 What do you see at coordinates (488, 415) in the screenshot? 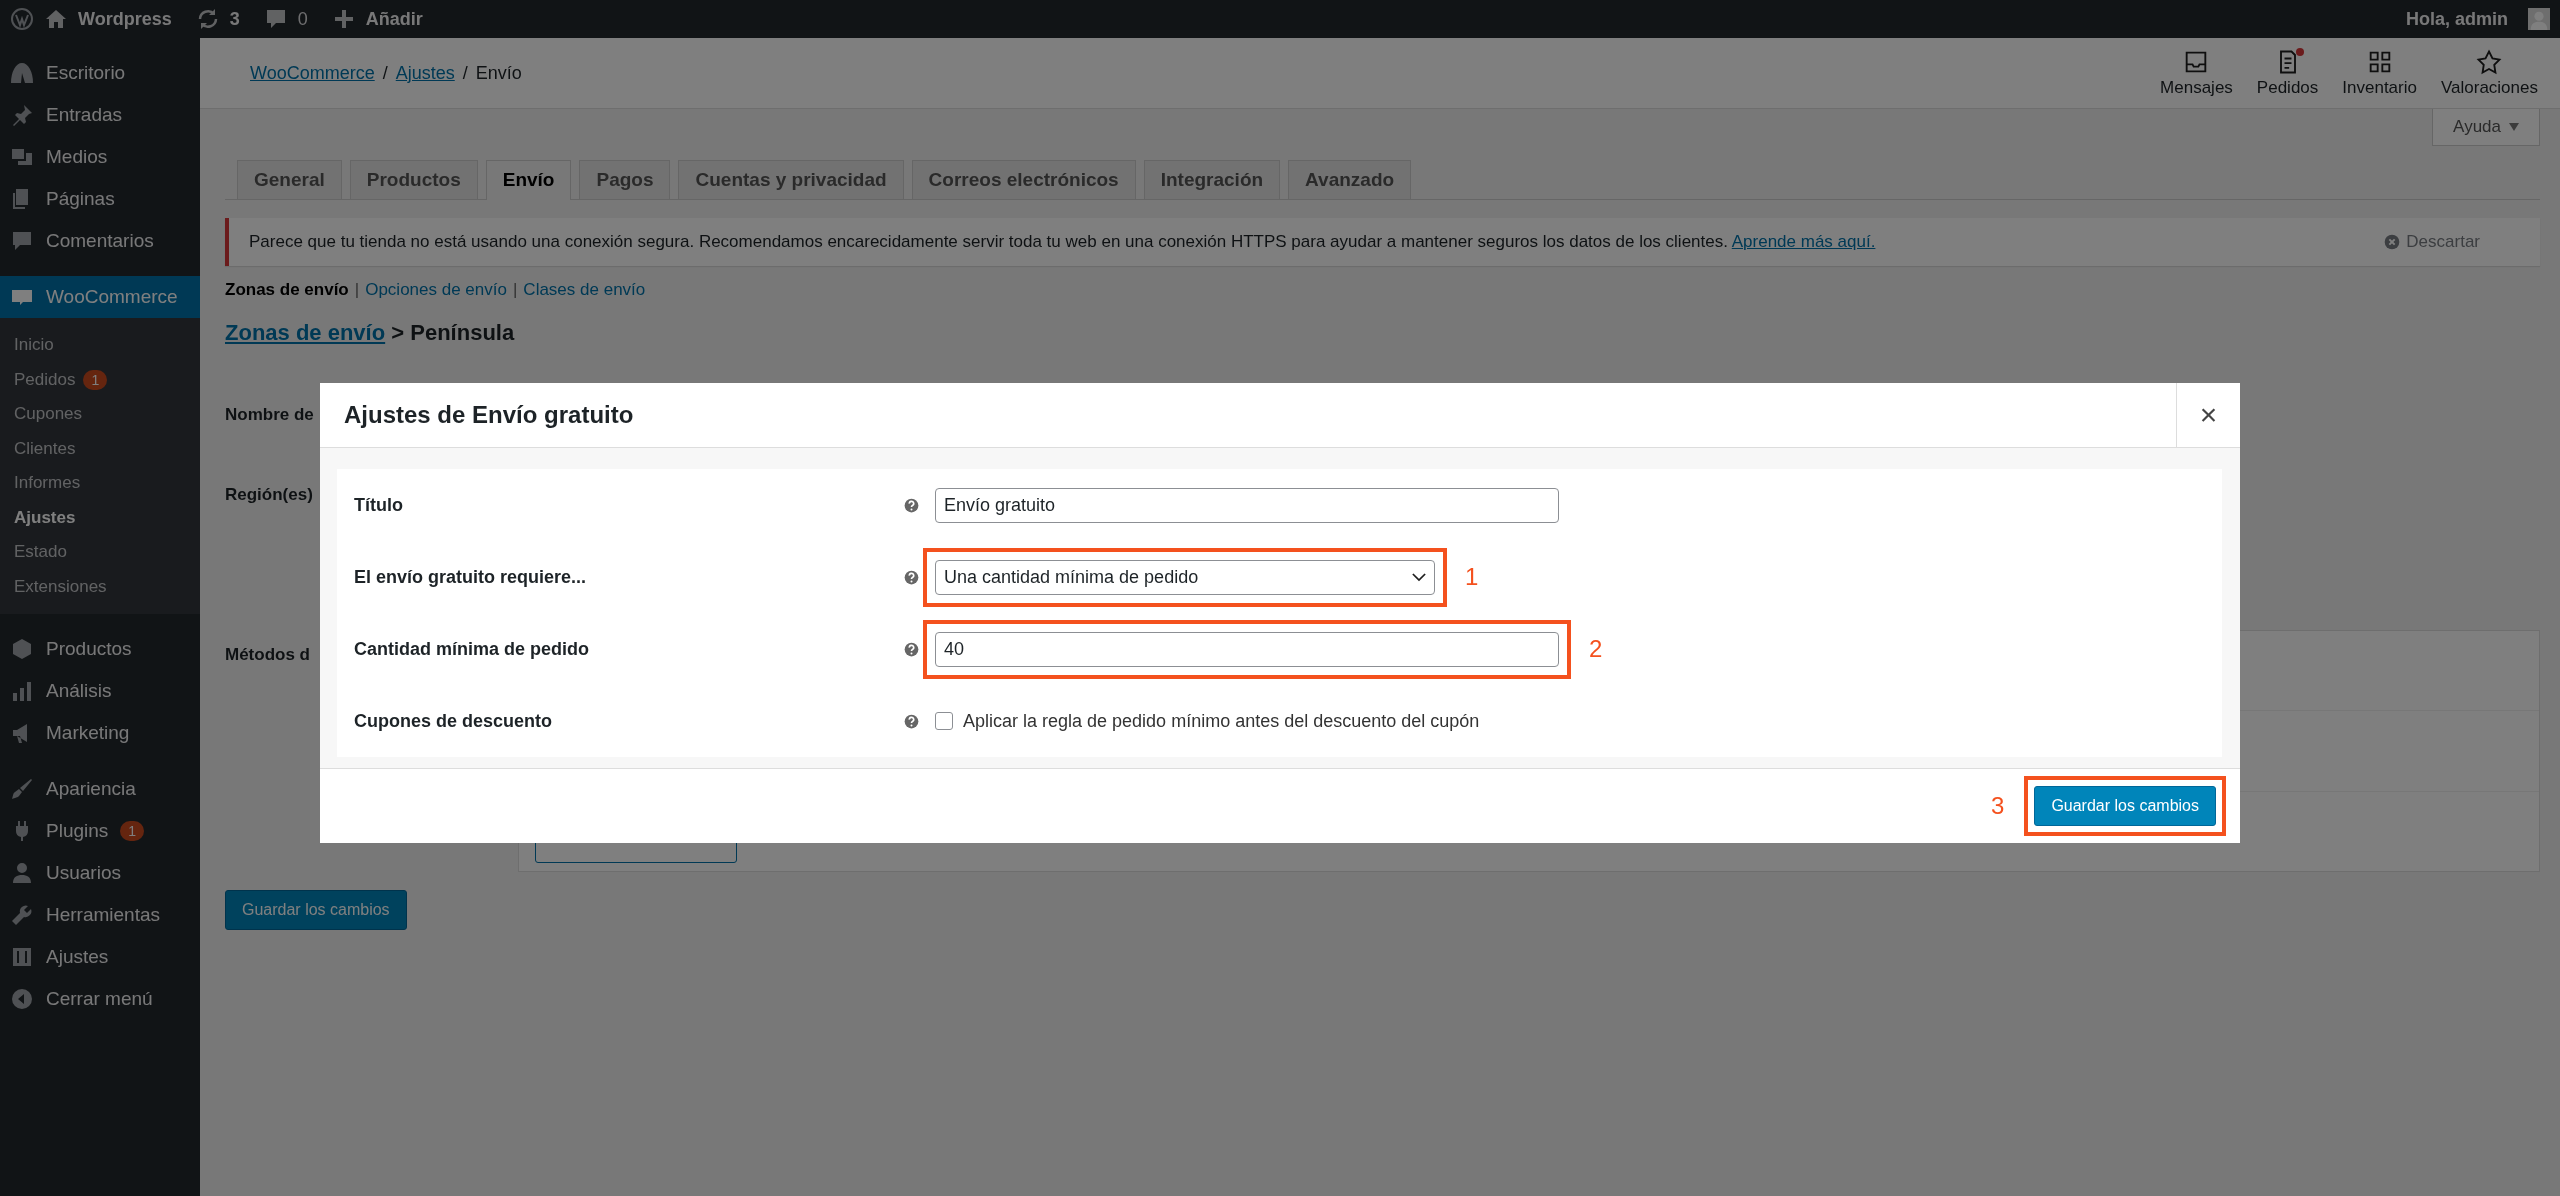
I see `dialog-title: Ajustes de Envío gratuito` at bounding box center [488, 415].